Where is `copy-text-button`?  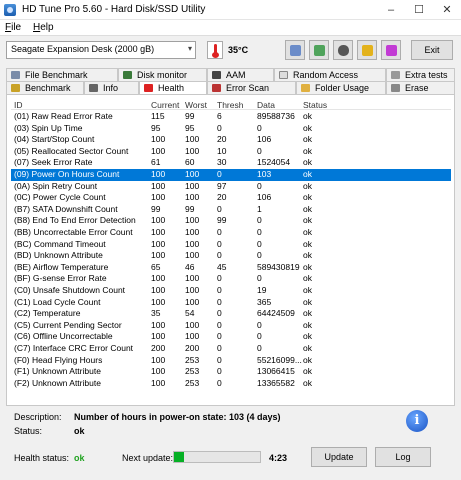 copy-text-button is located at coordinates (295, 50).